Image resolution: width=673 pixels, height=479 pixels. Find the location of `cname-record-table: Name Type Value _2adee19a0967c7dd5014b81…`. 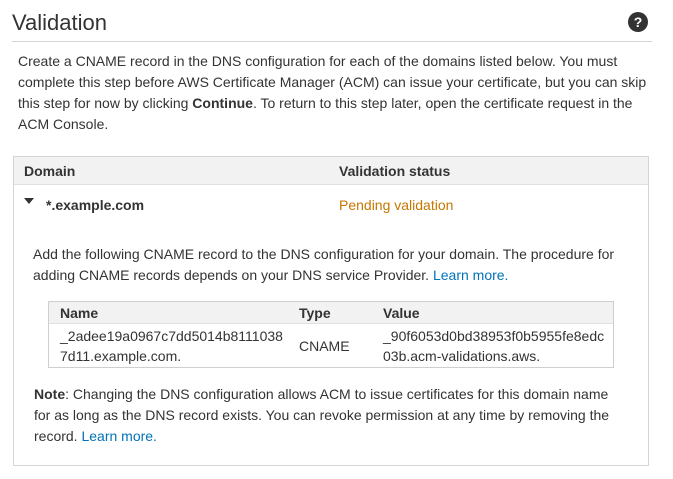

cname-record-table: Name Type Value _2adee19a0967c7dd5014b81… is located at coordinates (331, 334).